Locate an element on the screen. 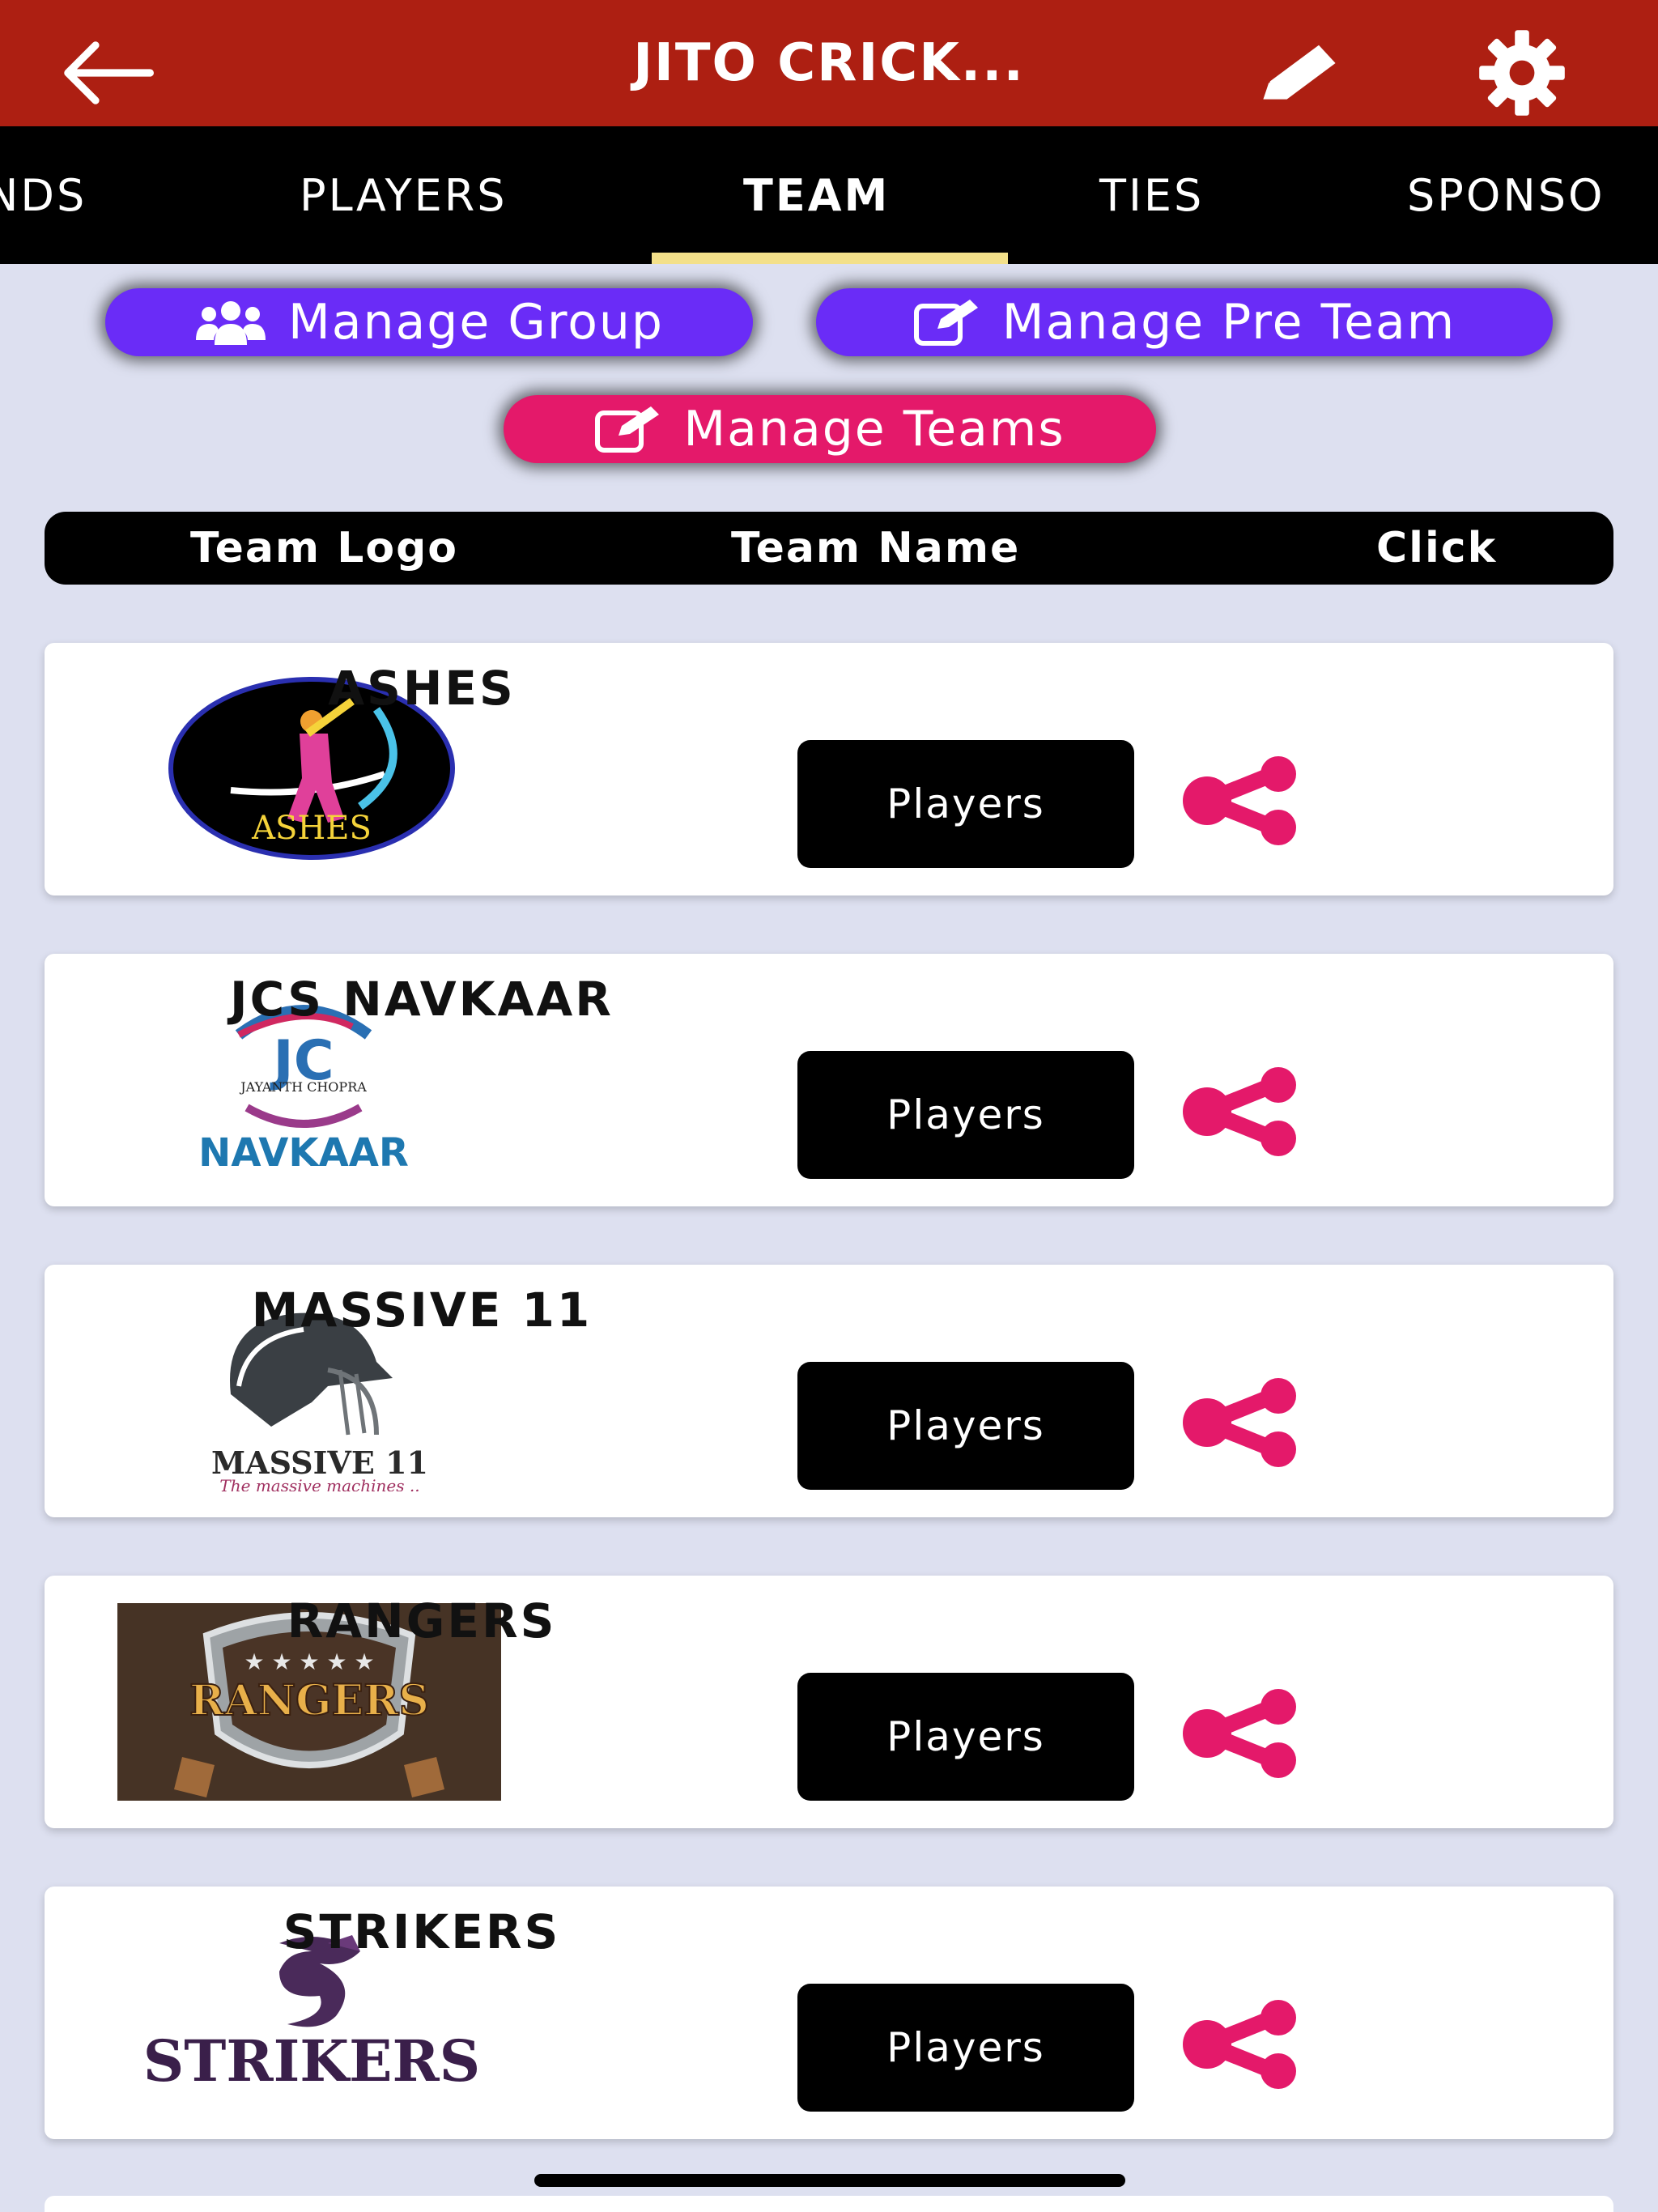 The height and width of the screenshot is (2212, 1658). users-icon is located at coordinates (230, 323).